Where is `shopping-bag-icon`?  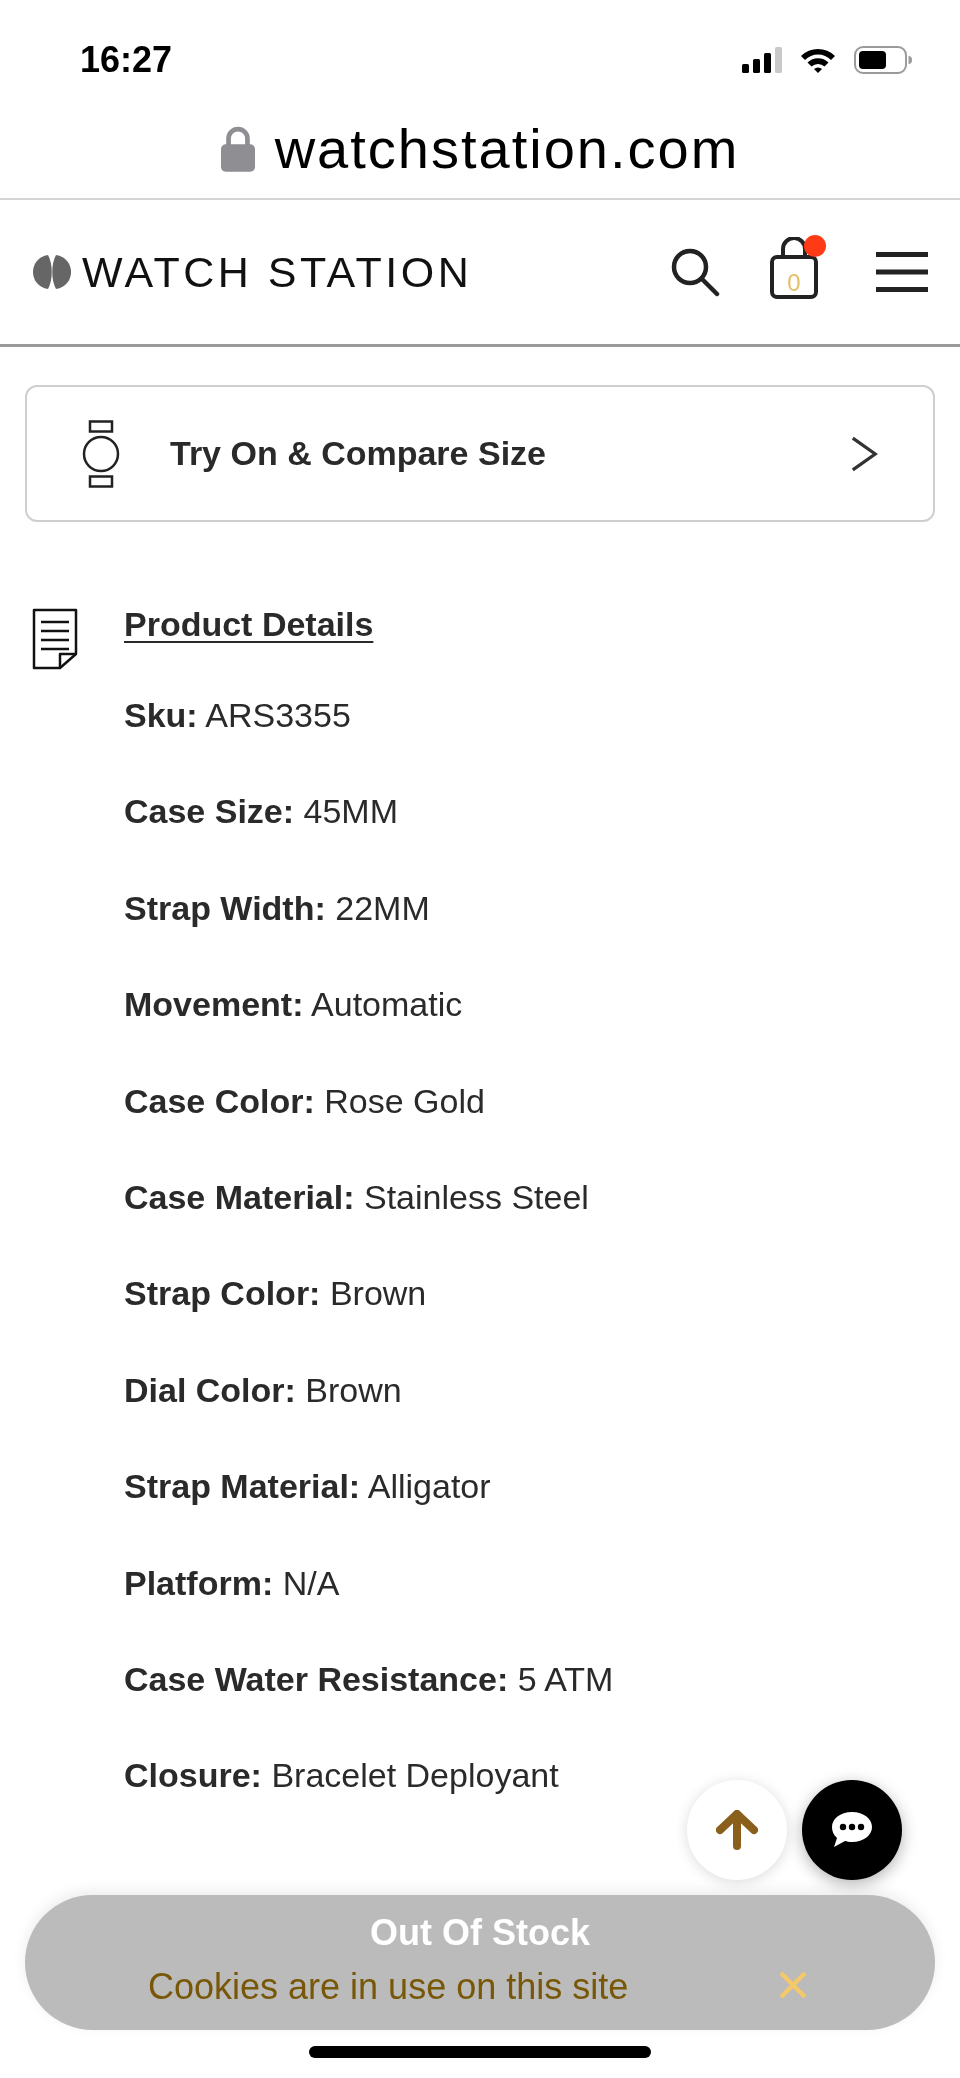 shopping-bag-icon is located at coordinates (794, 268).